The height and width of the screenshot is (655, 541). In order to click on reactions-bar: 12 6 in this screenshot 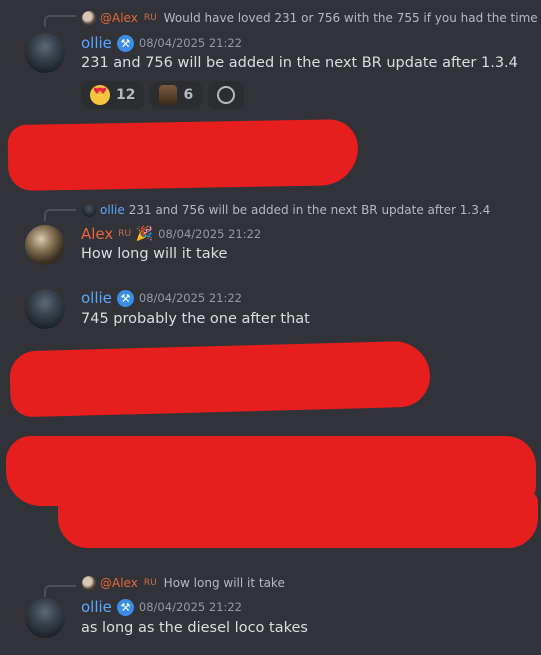, I will do `click(163, 95)`.